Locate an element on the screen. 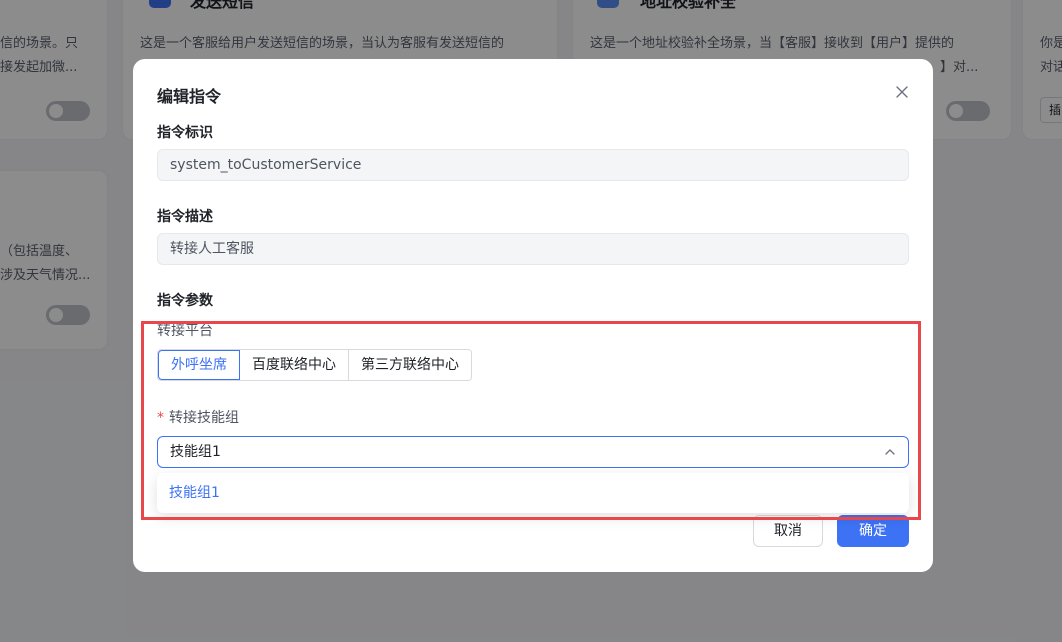 The image size is (1062, 642). skill-group-dropdown: 技能组1 is located at coordinates (533, 493).